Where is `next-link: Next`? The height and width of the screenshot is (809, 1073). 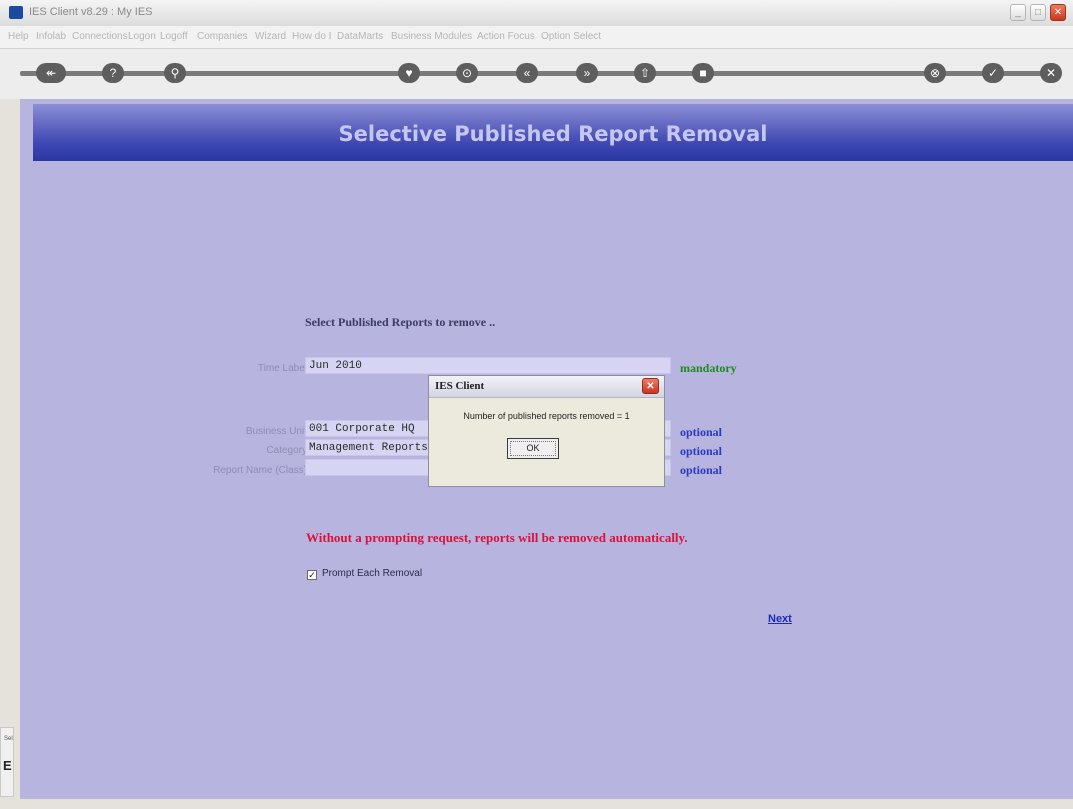 next-link: Next is located at coordinates (780, 619).